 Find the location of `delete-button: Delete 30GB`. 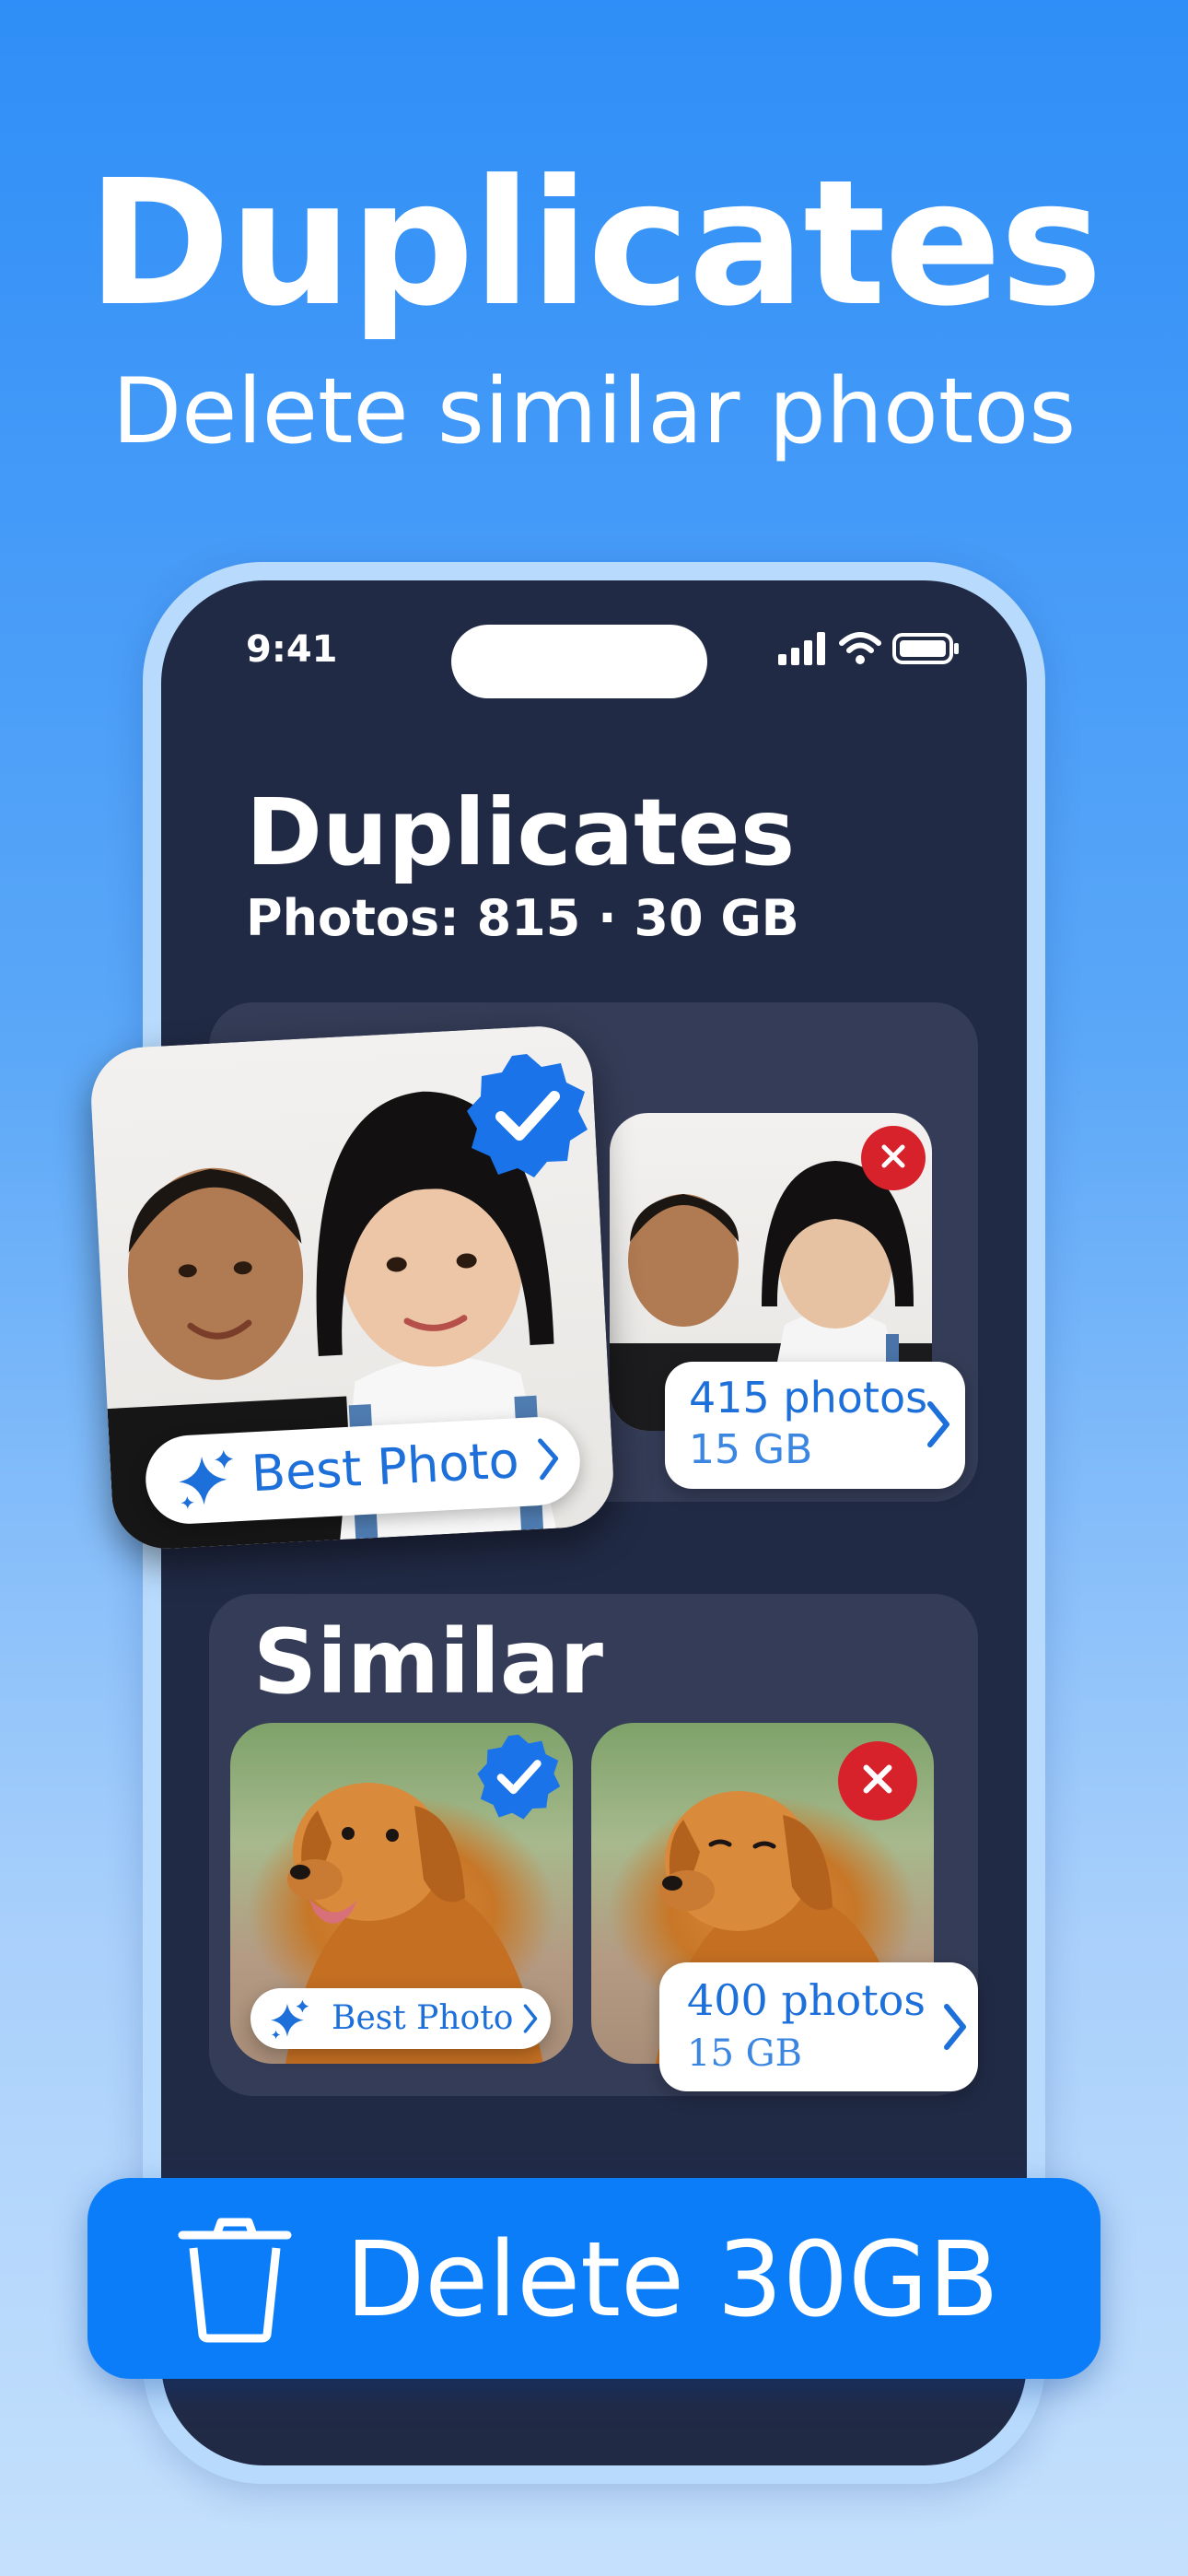

delete-button: Delete 30GB is located at coordinates (594, 2278).